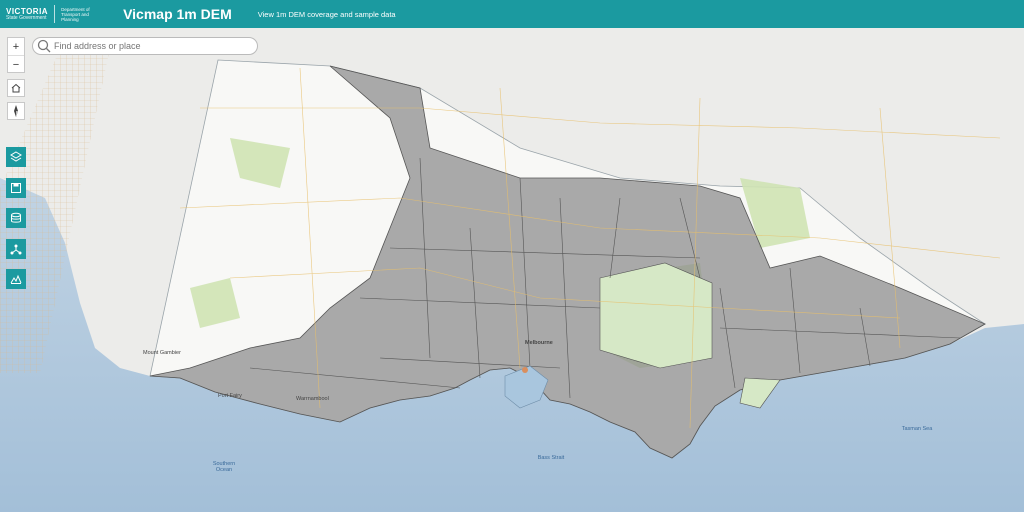  What do you see at coordinates (230, 396) in the screenshot?
I see `map-label-port-fairy: Port Fairy` at bounding box center [230, 396].